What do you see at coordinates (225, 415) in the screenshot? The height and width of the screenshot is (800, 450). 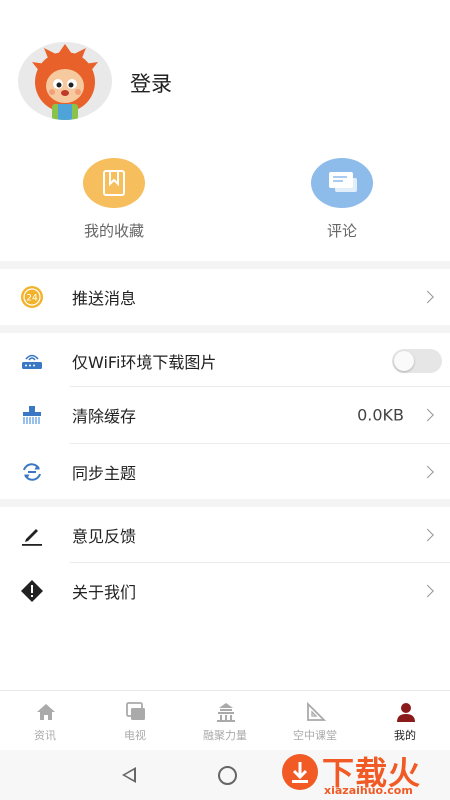 I see `clear-cache-row: 清除缓存 0.0KB` at bounding box center [225, 415].